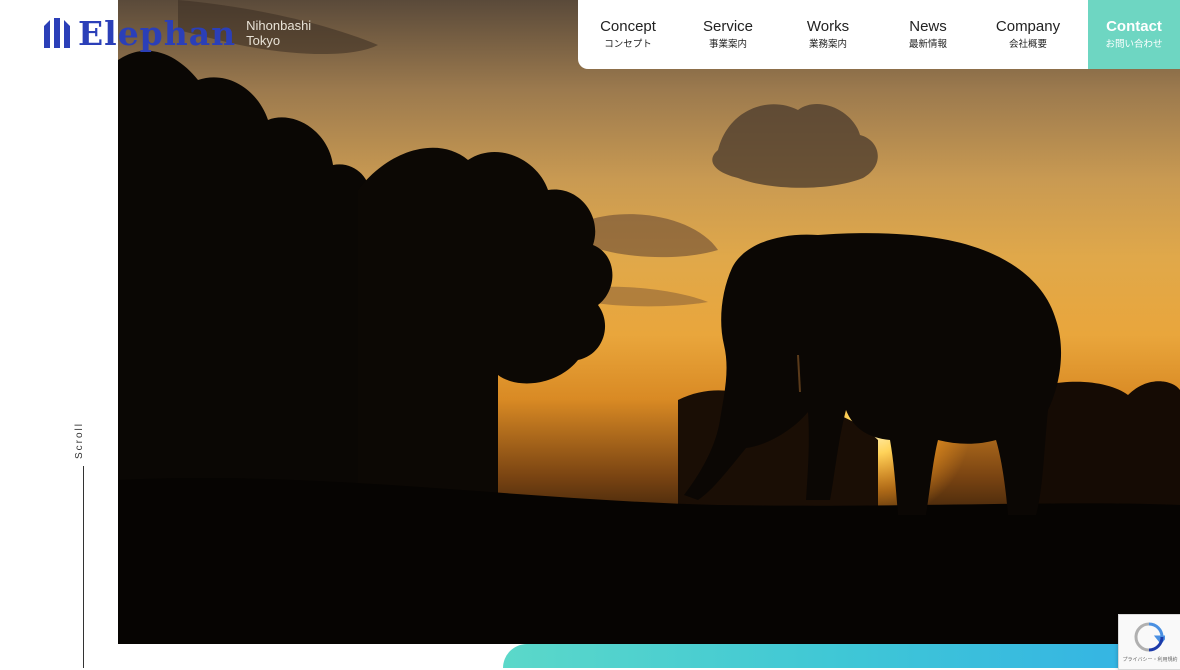 Image resolution: width=1180 pixels, height=670 pixels. What do you see at coordinates (157, 33) in the screenshot?
I see `logo-wordmark: Elephan` at bounding box center [157, 33].